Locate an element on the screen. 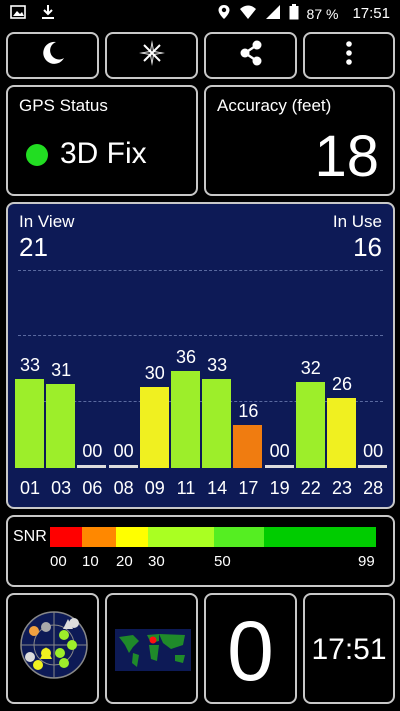  more-options-button is located at coordinates (349, 55).